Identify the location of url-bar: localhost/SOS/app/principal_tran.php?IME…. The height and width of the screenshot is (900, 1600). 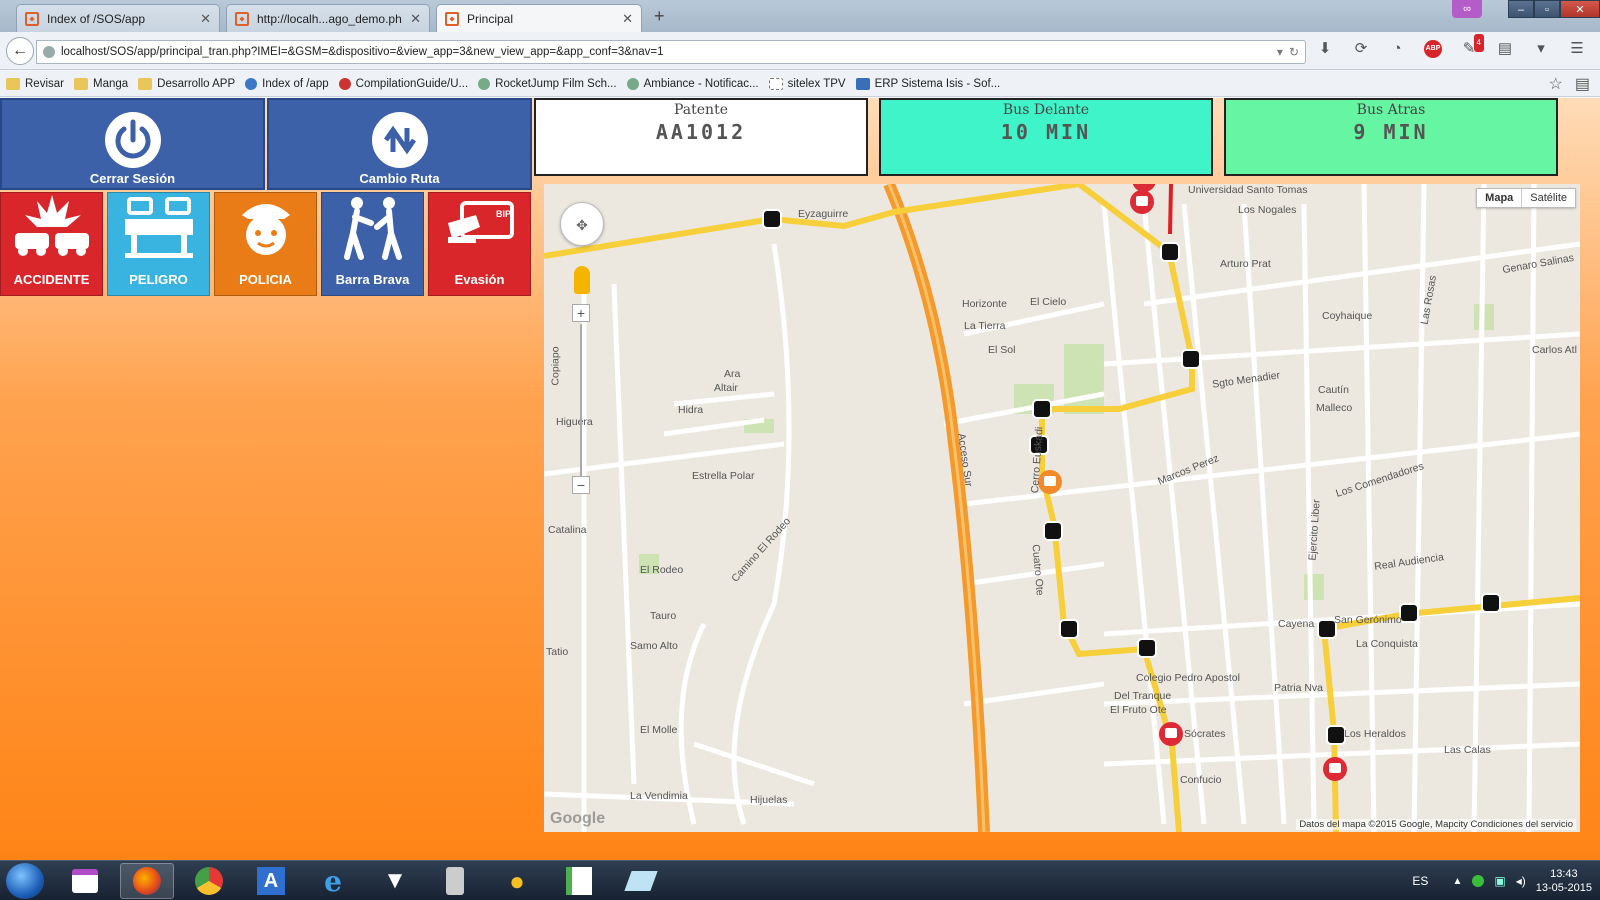
(671, 52).